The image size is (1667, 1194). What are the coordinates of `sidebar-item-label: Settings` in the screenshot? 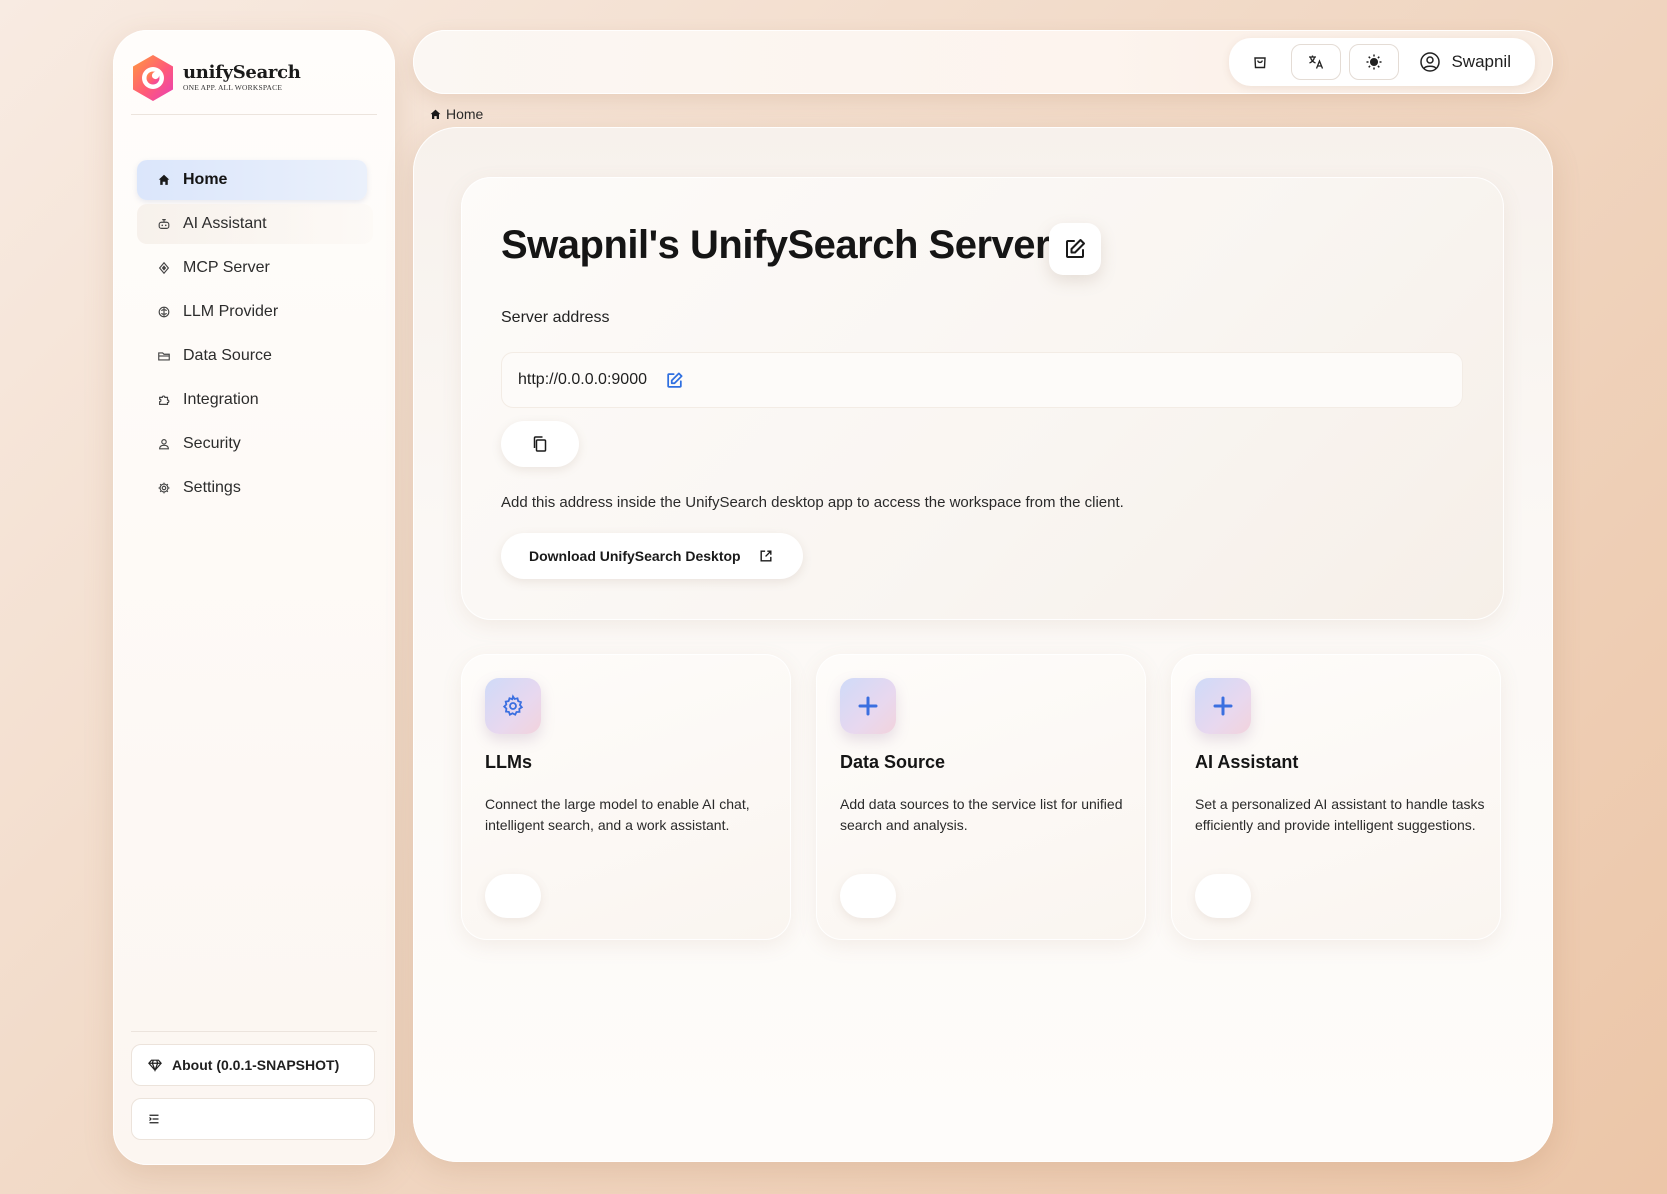 It's located at (212, 487).